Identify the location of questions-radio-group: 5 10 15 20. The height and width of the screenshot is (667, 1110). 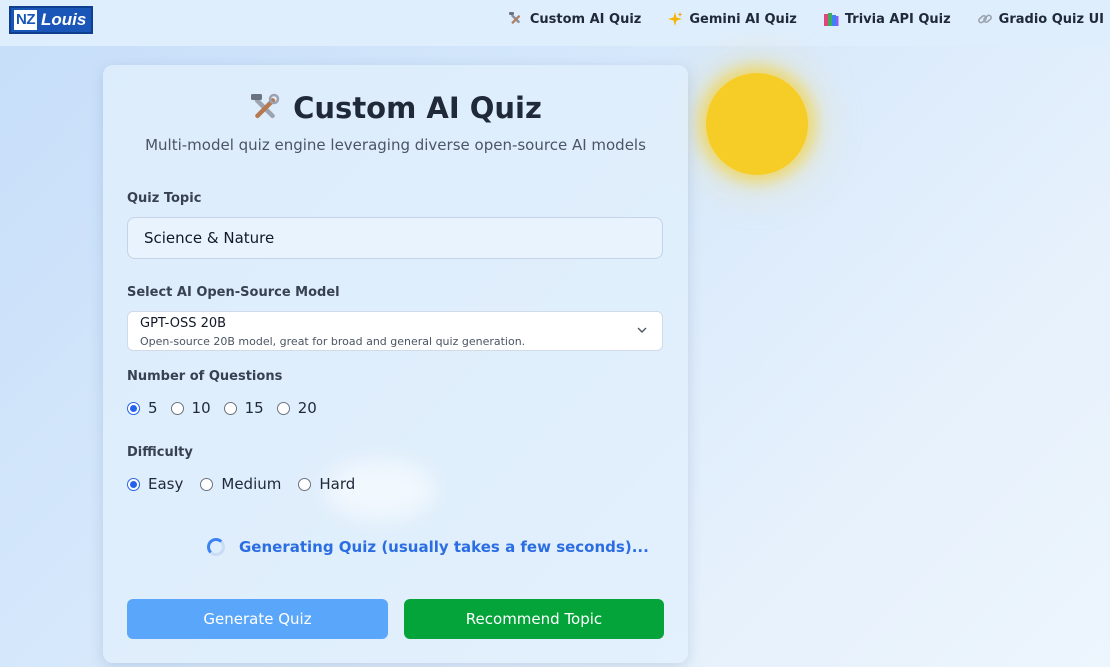
(228, 408).